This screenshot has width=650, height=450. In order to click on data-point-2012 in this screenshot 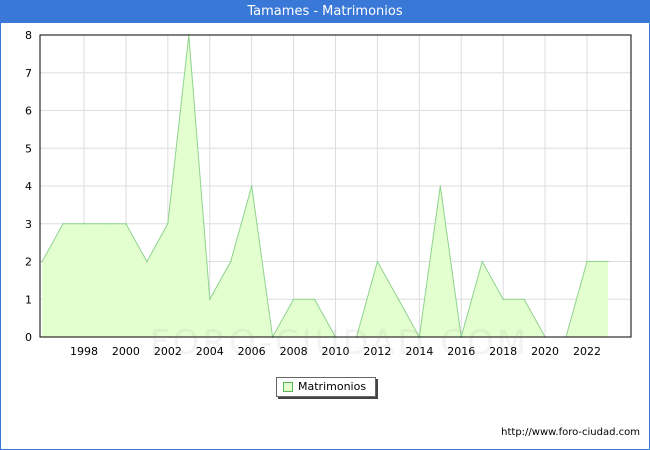, I will do `click(377, 261)`.